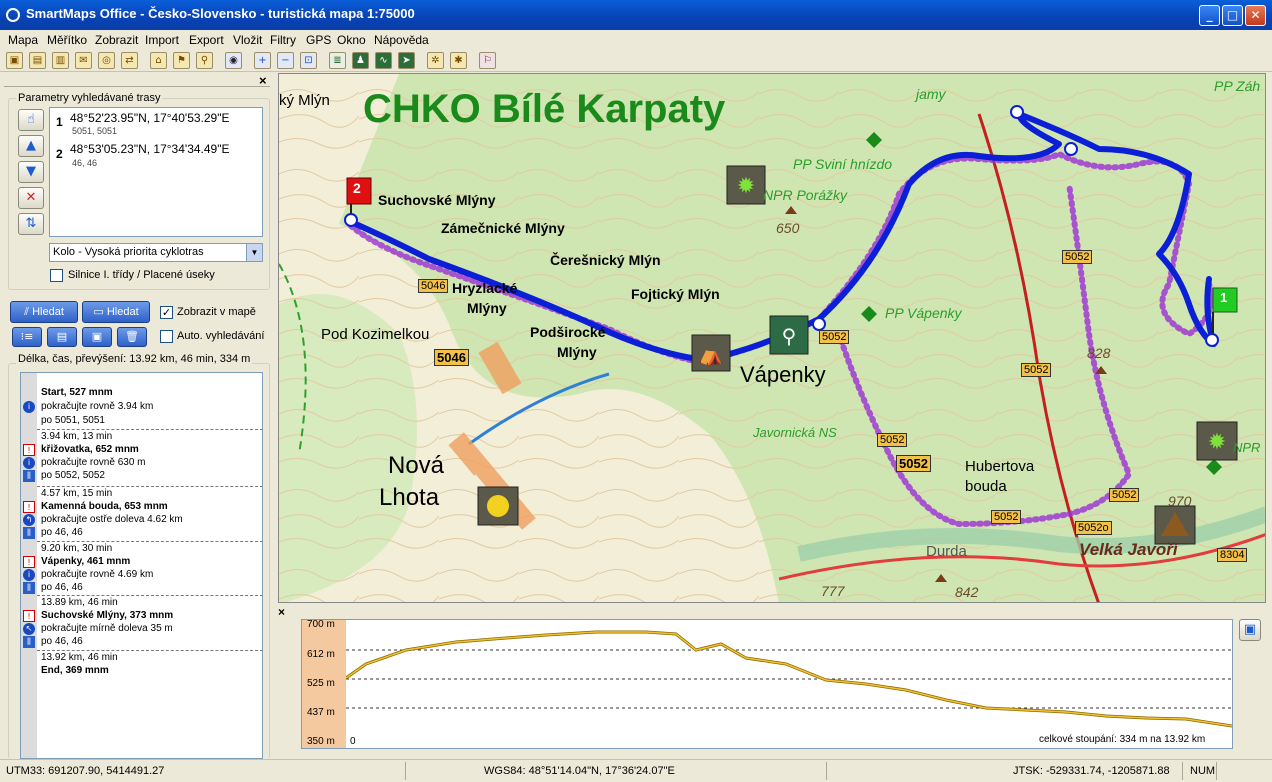  What do you see at coordinates (805, 195) in the screenshot?
I see `map-label: NPR Porážky` at bounding box center [805, 195].